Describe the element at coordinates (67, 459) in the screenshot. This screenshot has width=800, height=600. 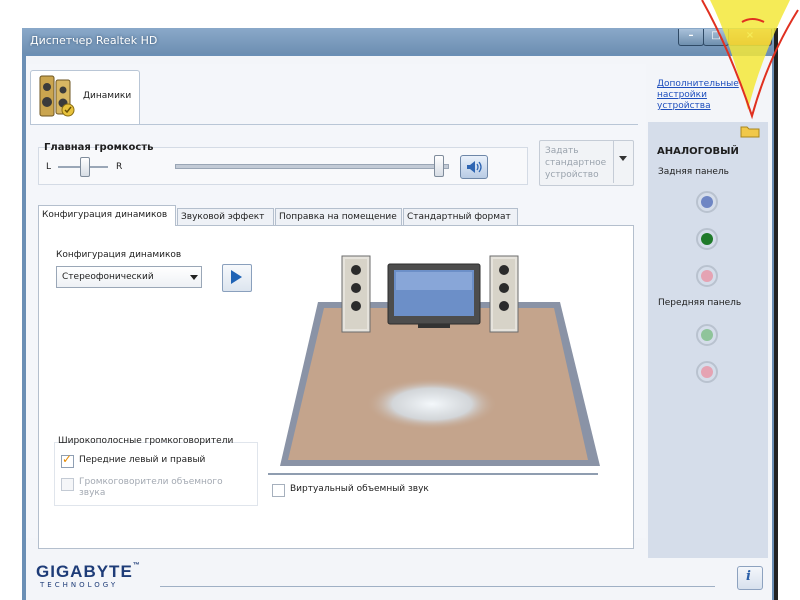
I see `checkmark-icon: ✓` at that location.